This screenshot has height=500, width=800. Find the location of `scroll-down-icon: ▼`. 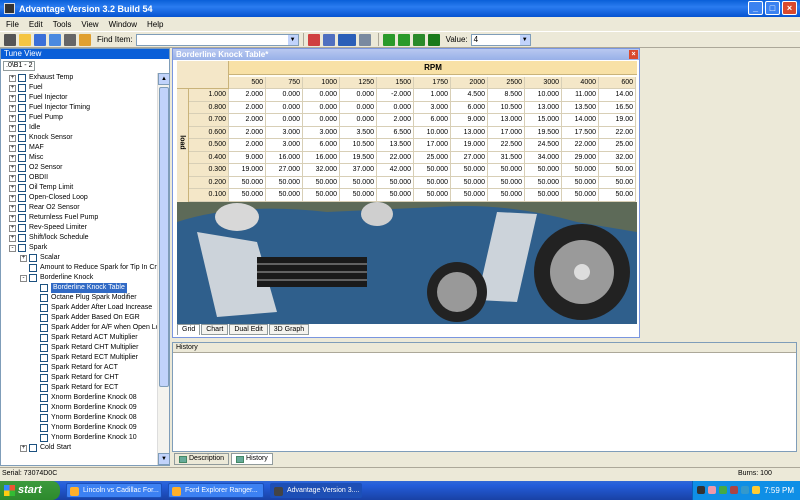

scroll-down-icon: ▼ is located at coordinates (164, 459).